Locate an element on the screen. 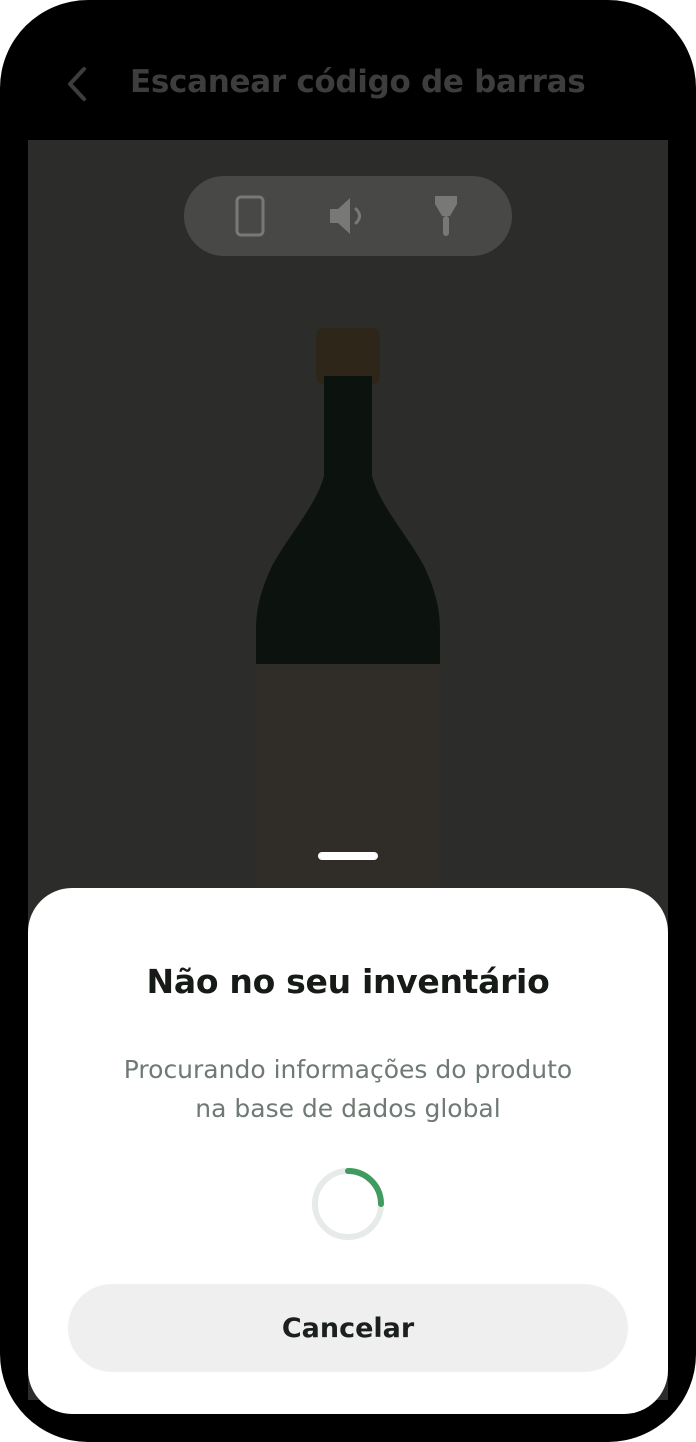 The height and width of the screenshot is (1442, 696). description-line-1: Procurando informações do produto is located at coordinates (348, 1069).